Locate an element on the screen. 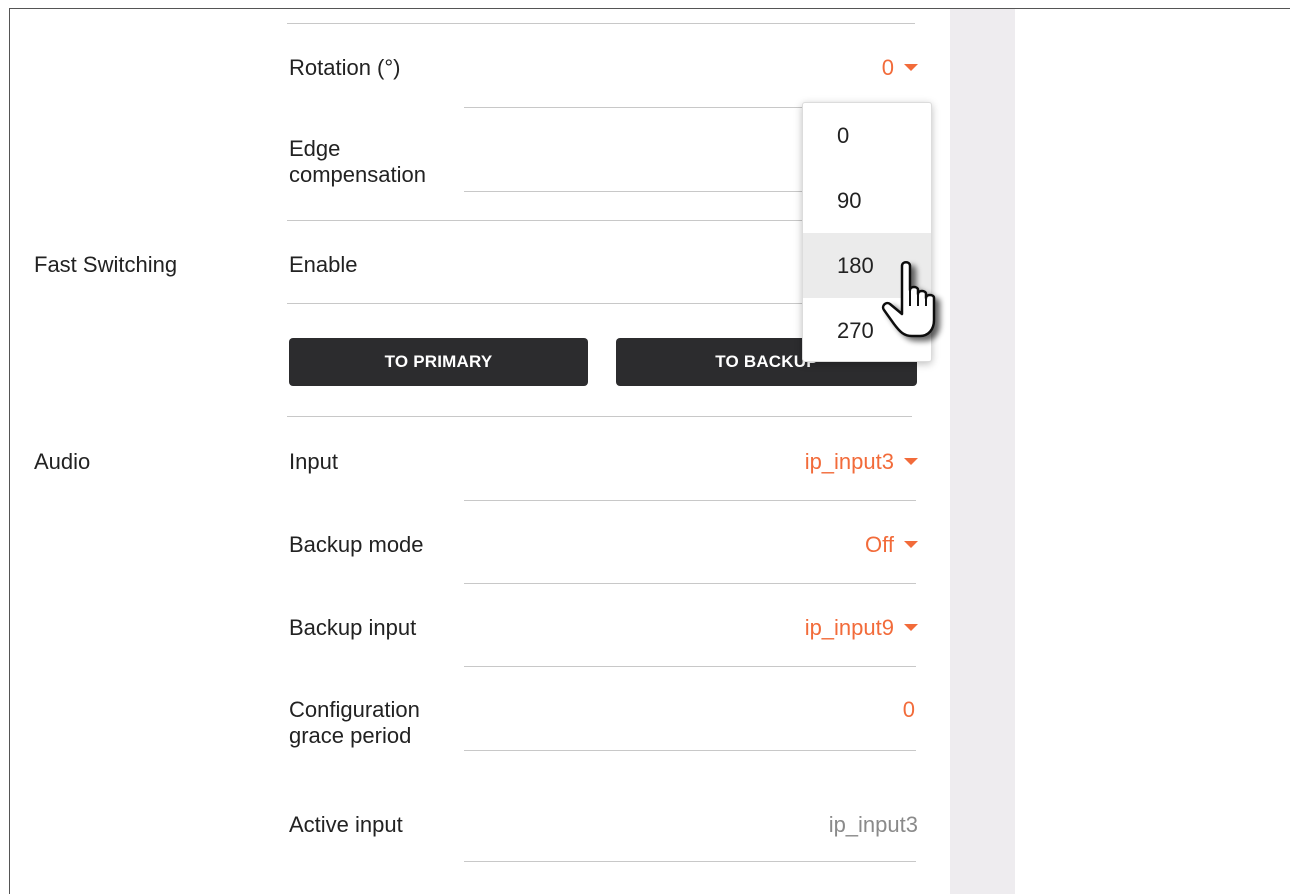 The image size is (1290, 894). right-gutter is located at coordinates (982, 451).